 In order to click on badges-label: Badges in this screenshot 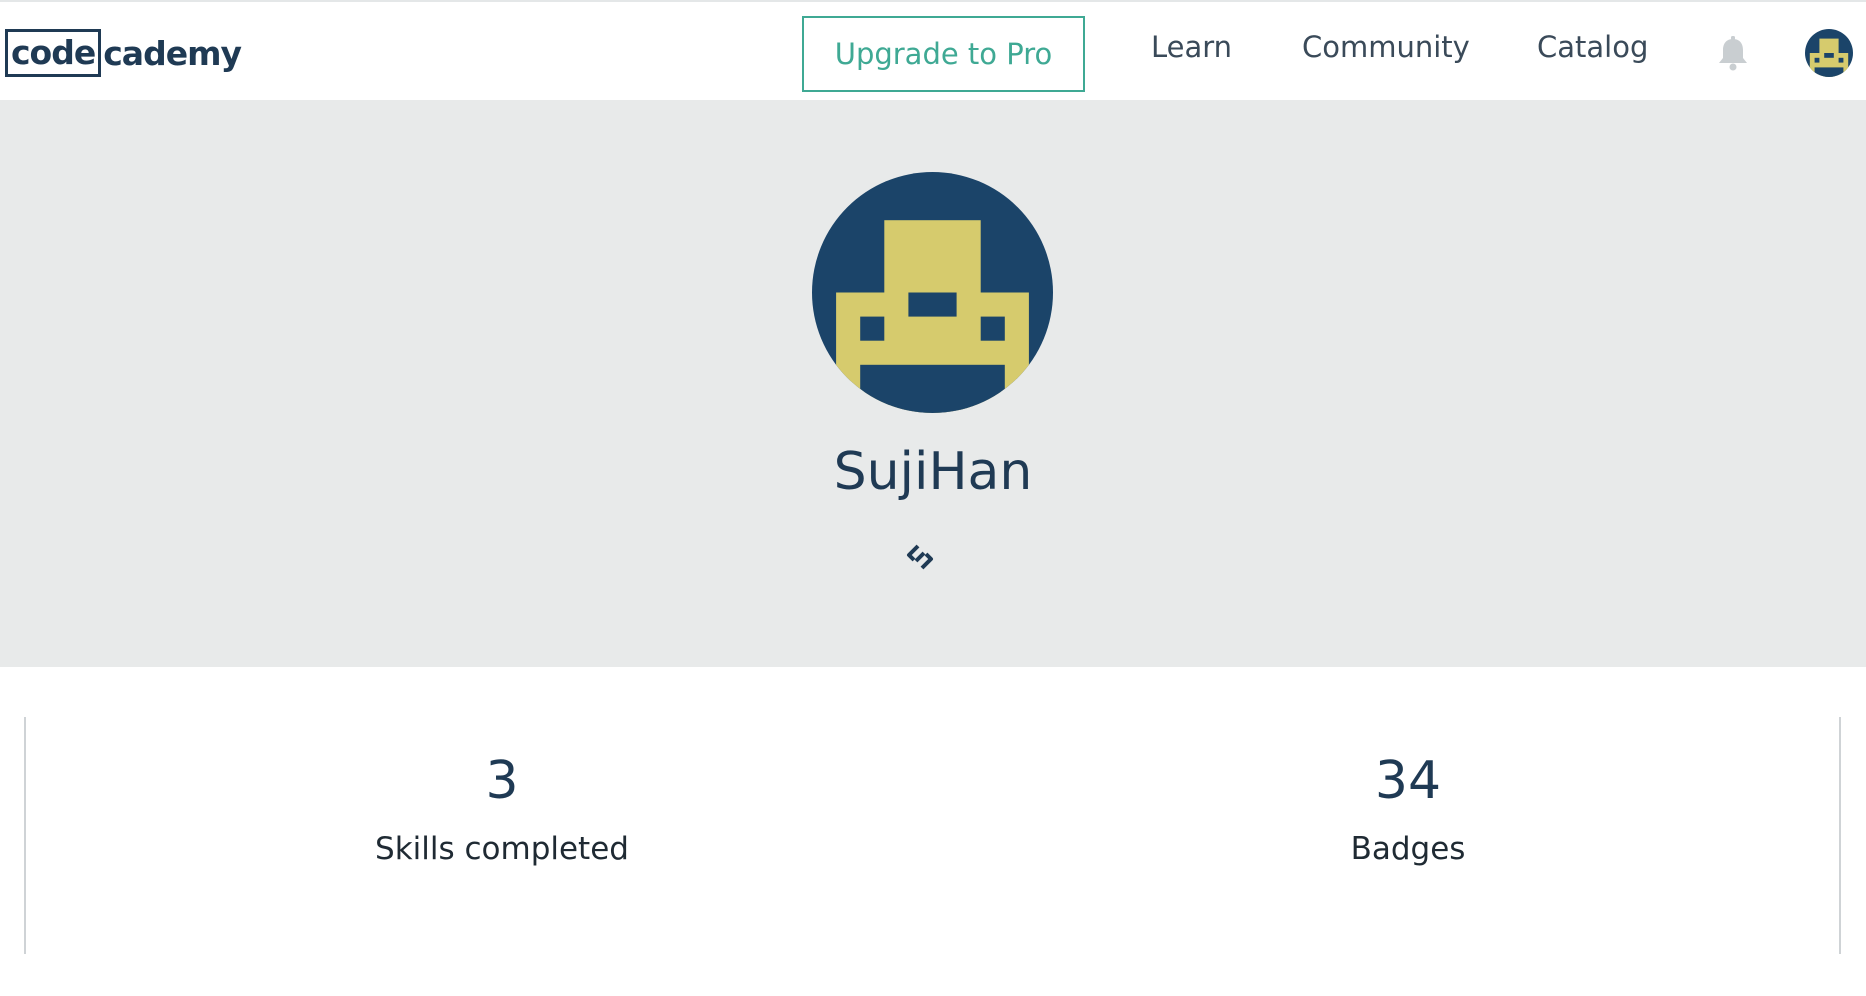, I will do `click(1408, 849)`.